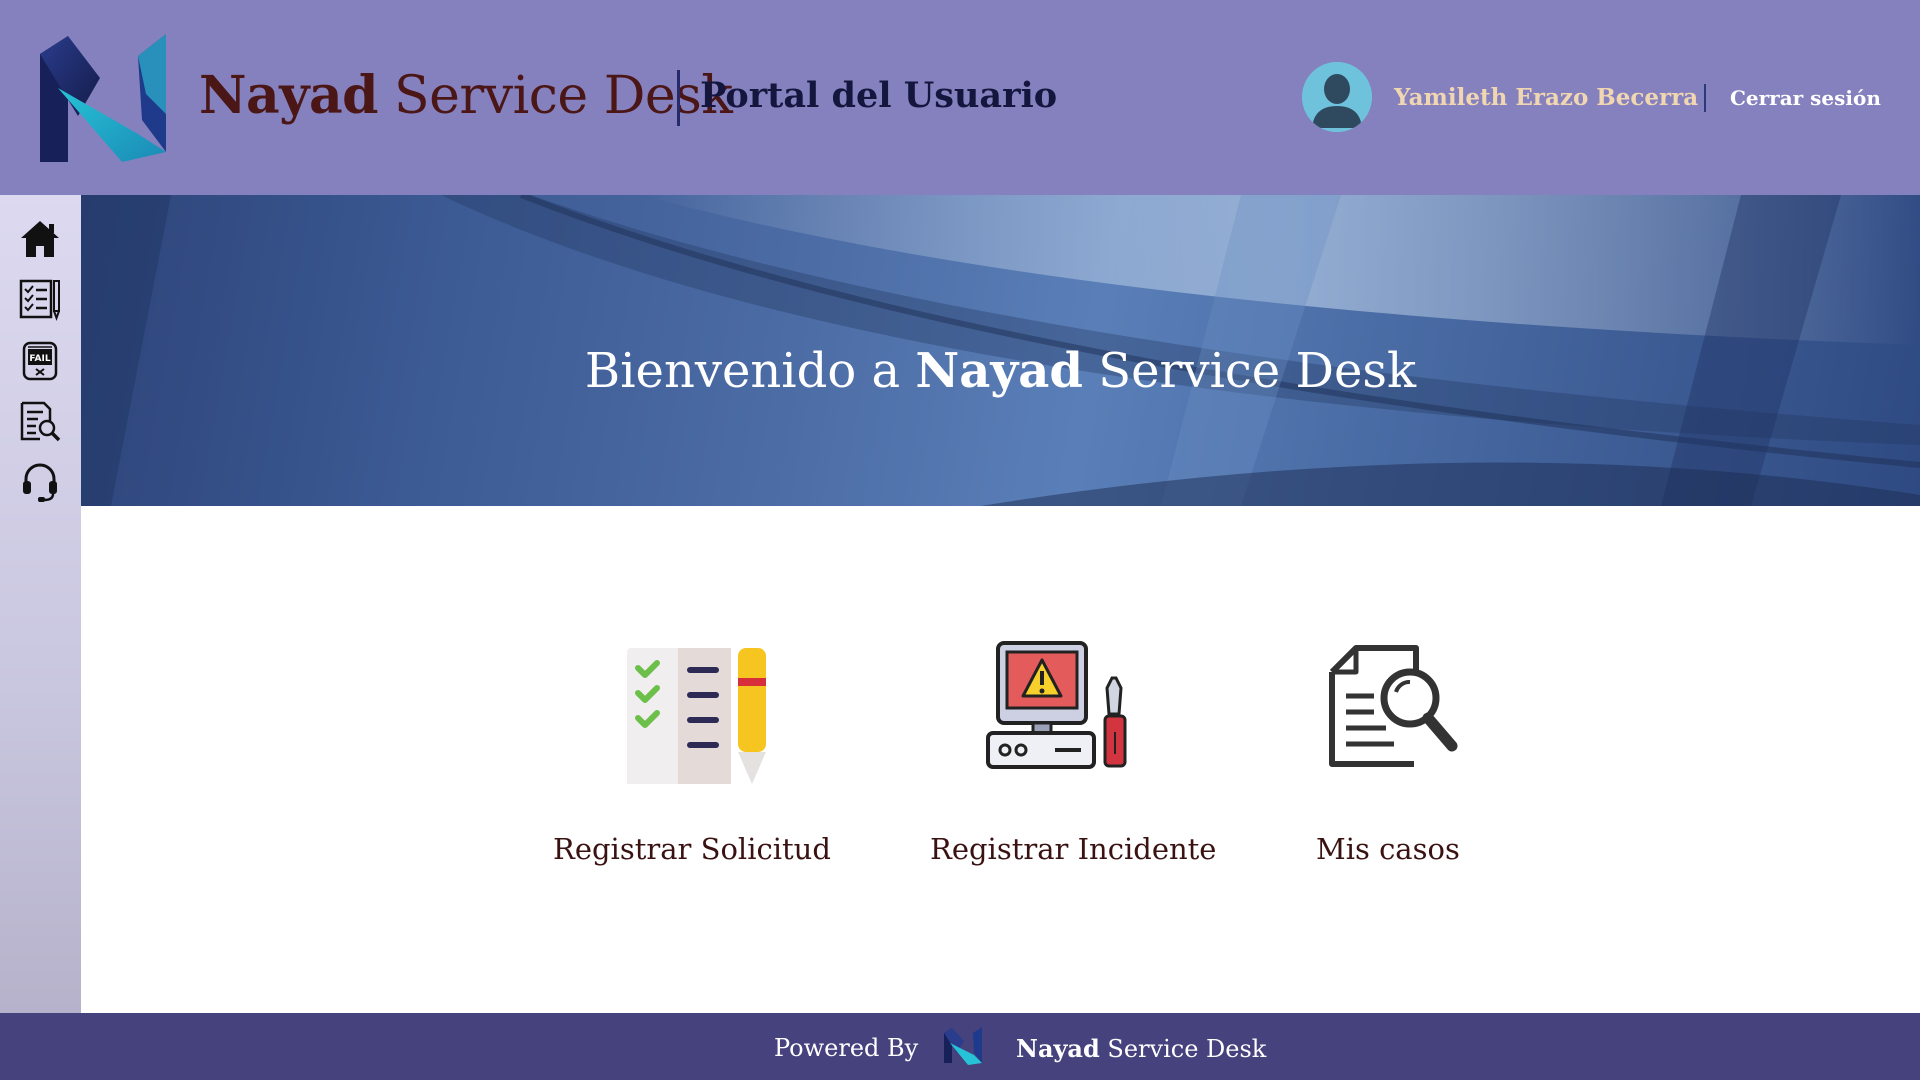 The height and width of the screenshot is (1080, 1920). I want to click on card-mis-casos: Mis casos, so click(1410, 750).